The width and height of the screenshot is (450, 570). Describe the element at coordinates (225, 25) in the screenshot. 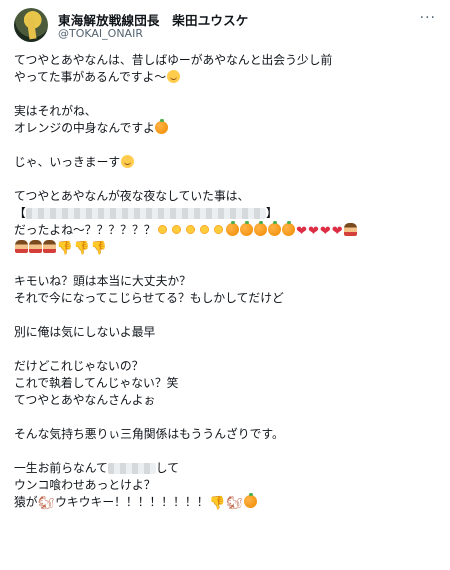

I see `tweet-header: 東海解放戦線団長 柴田ユウスケ @TOKAI_ONAIR ···` at that location.